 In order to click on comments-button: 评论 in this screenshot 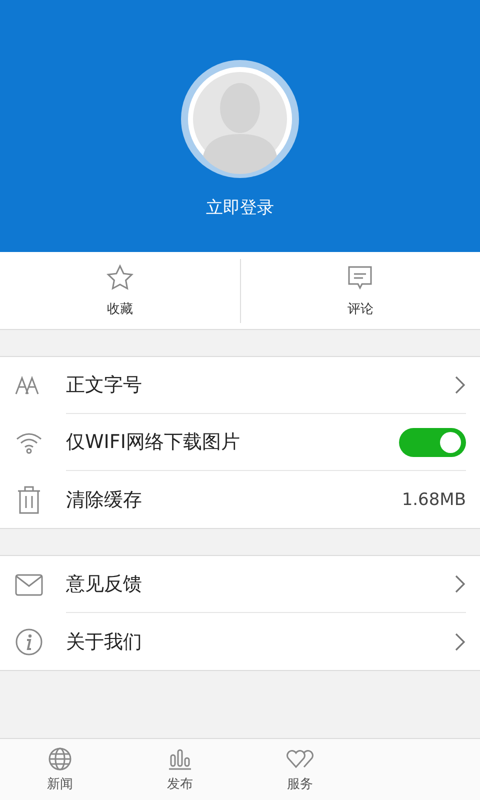, I will do `click(360, 291)`.